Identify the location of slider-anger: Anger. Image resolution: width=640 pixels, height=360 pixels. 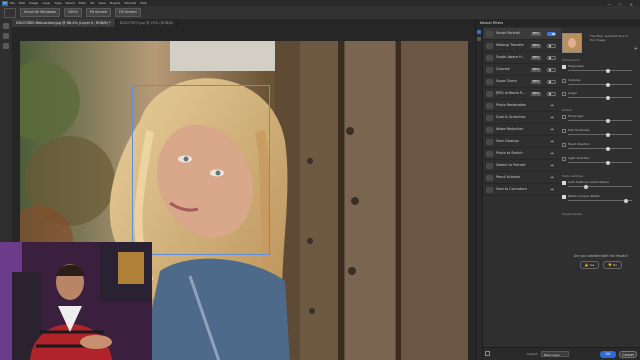
(599, 95).